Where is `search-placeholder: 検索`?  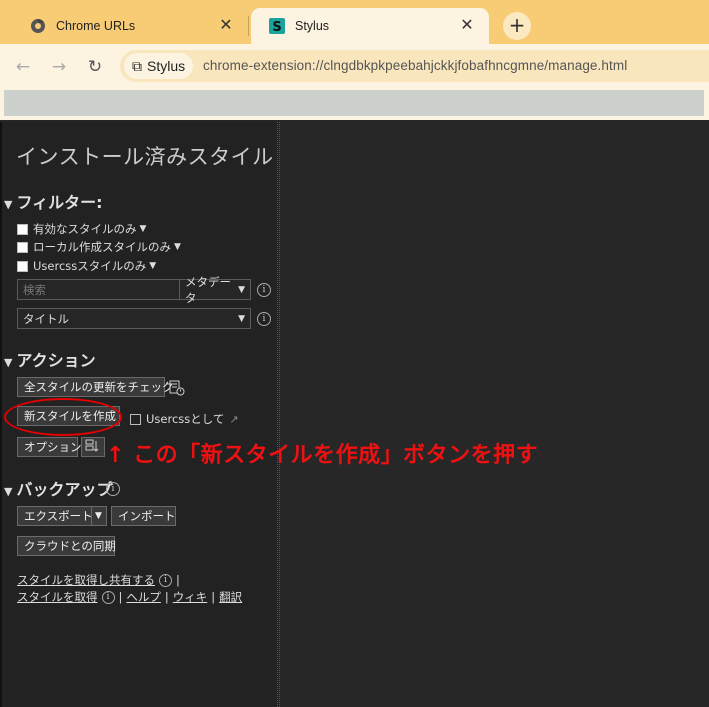
search-placeholder: 検索 is located at coordinates (34, 289).